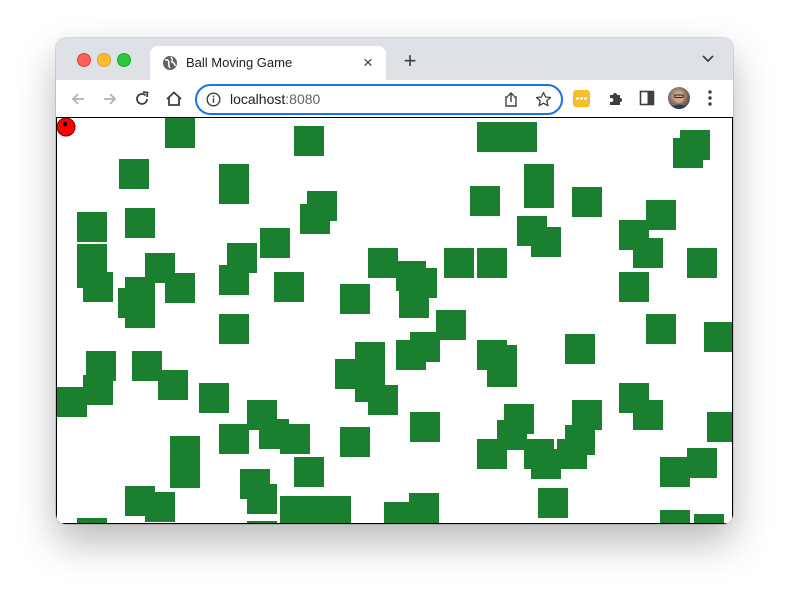  What do you see at coordinates (410, 61) in the screenshot?
I see `plus-icon: +` at bounding box center [410, 61].